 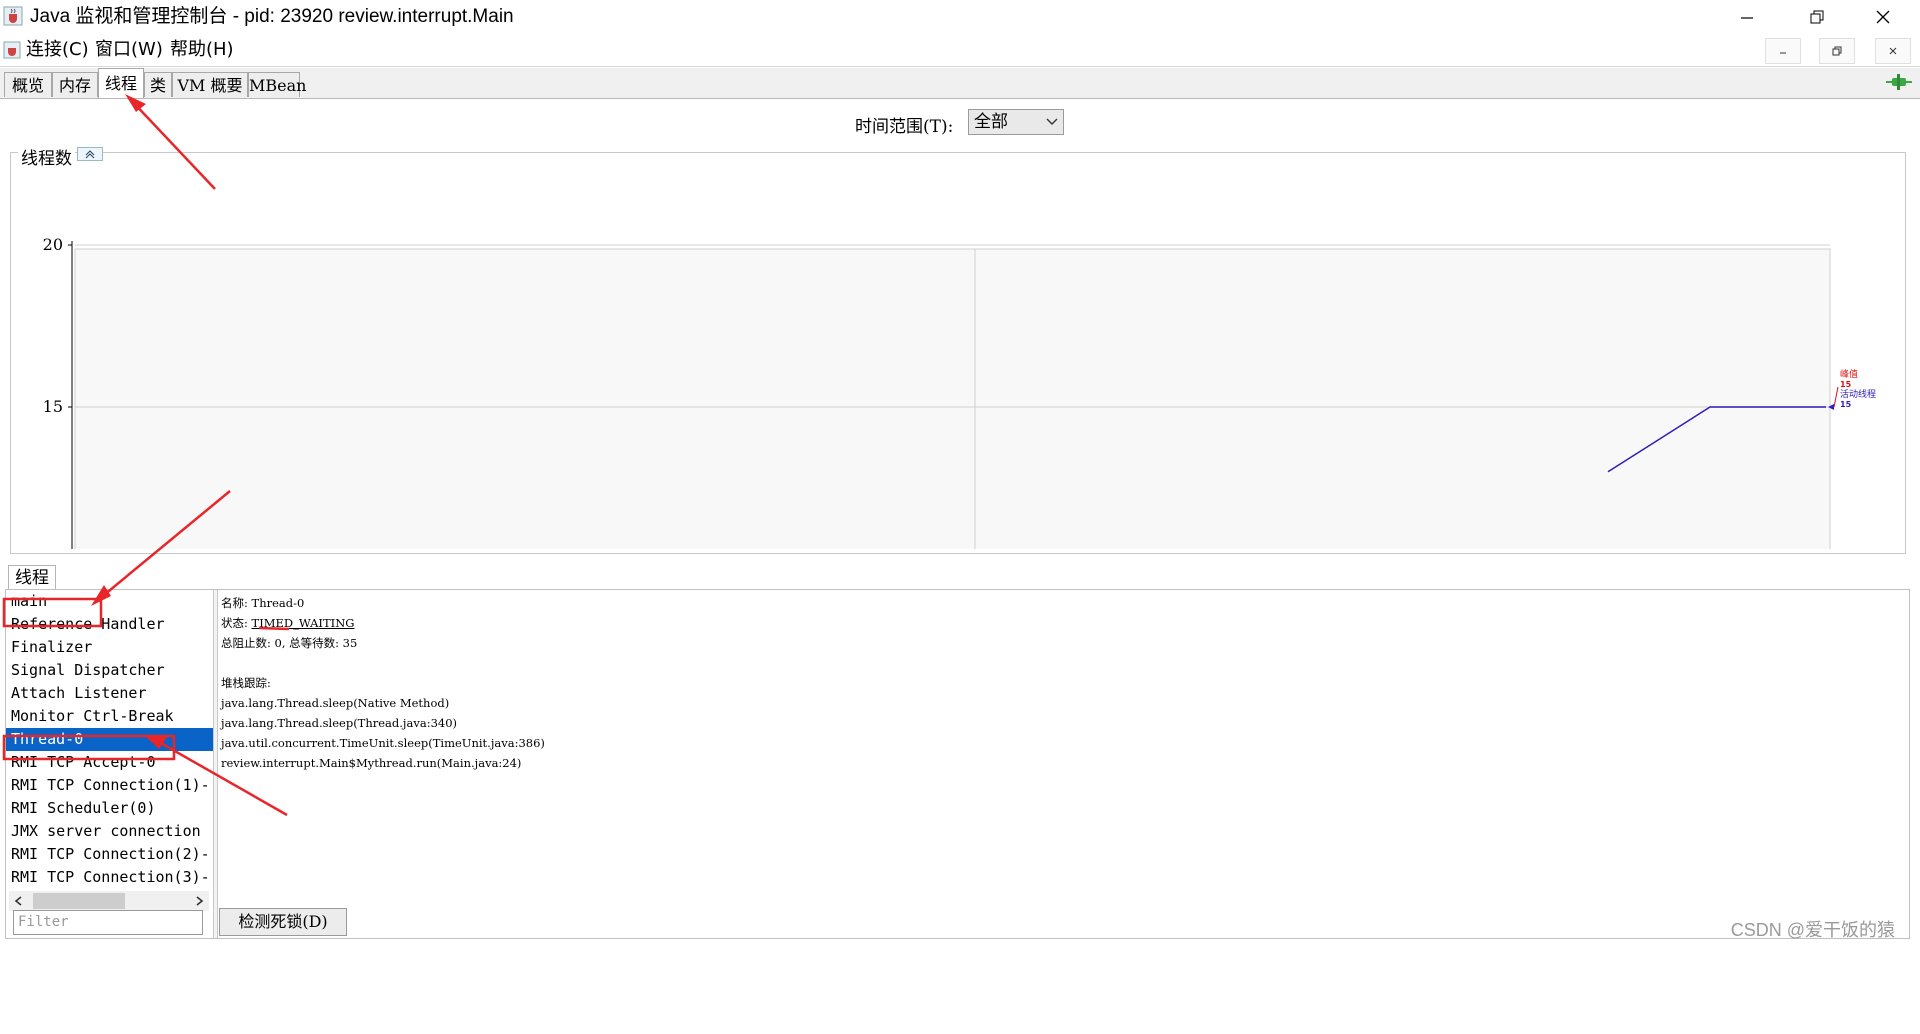 I want to click on chevron-down-icon, so click(x=1052, y=121).